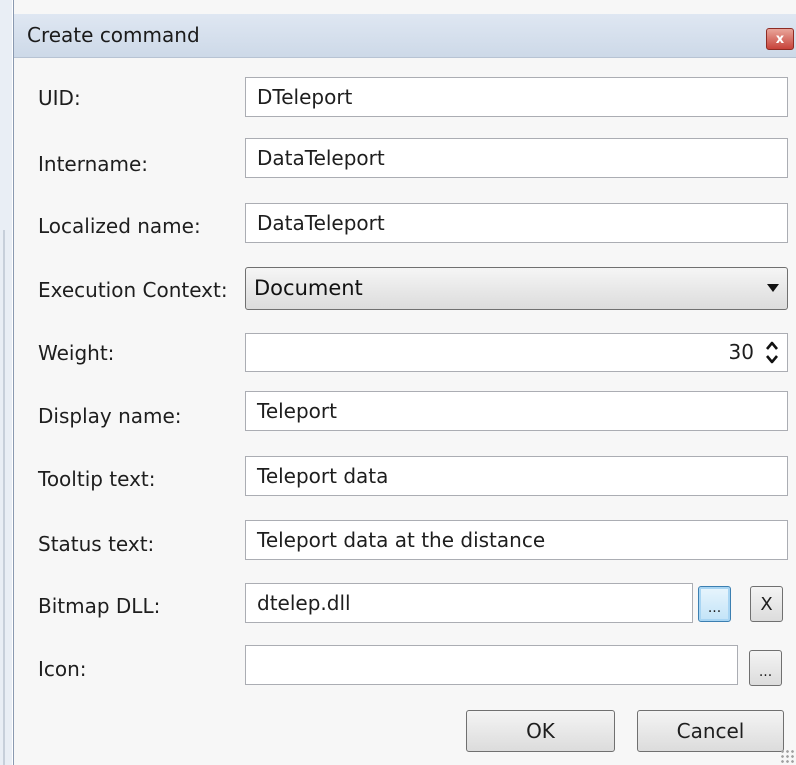 This screenshot has height=765, width=796. I want to click on weight-stepper: 30, so click(516, 352).